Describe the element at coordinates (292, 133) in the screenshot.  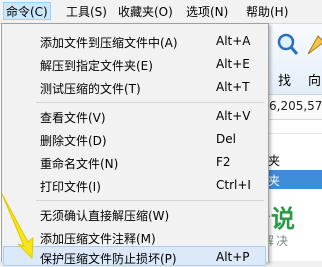
I see `divider` at that location.